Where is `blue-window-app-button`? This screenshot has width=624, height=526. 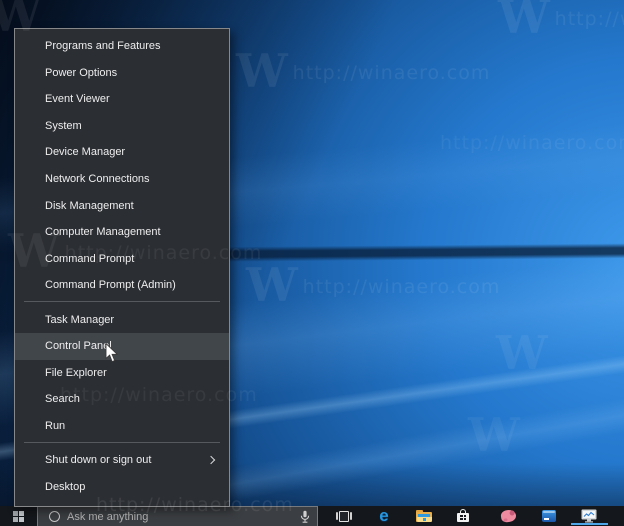 blue-window-app-button is located at coordinates (549, 516).